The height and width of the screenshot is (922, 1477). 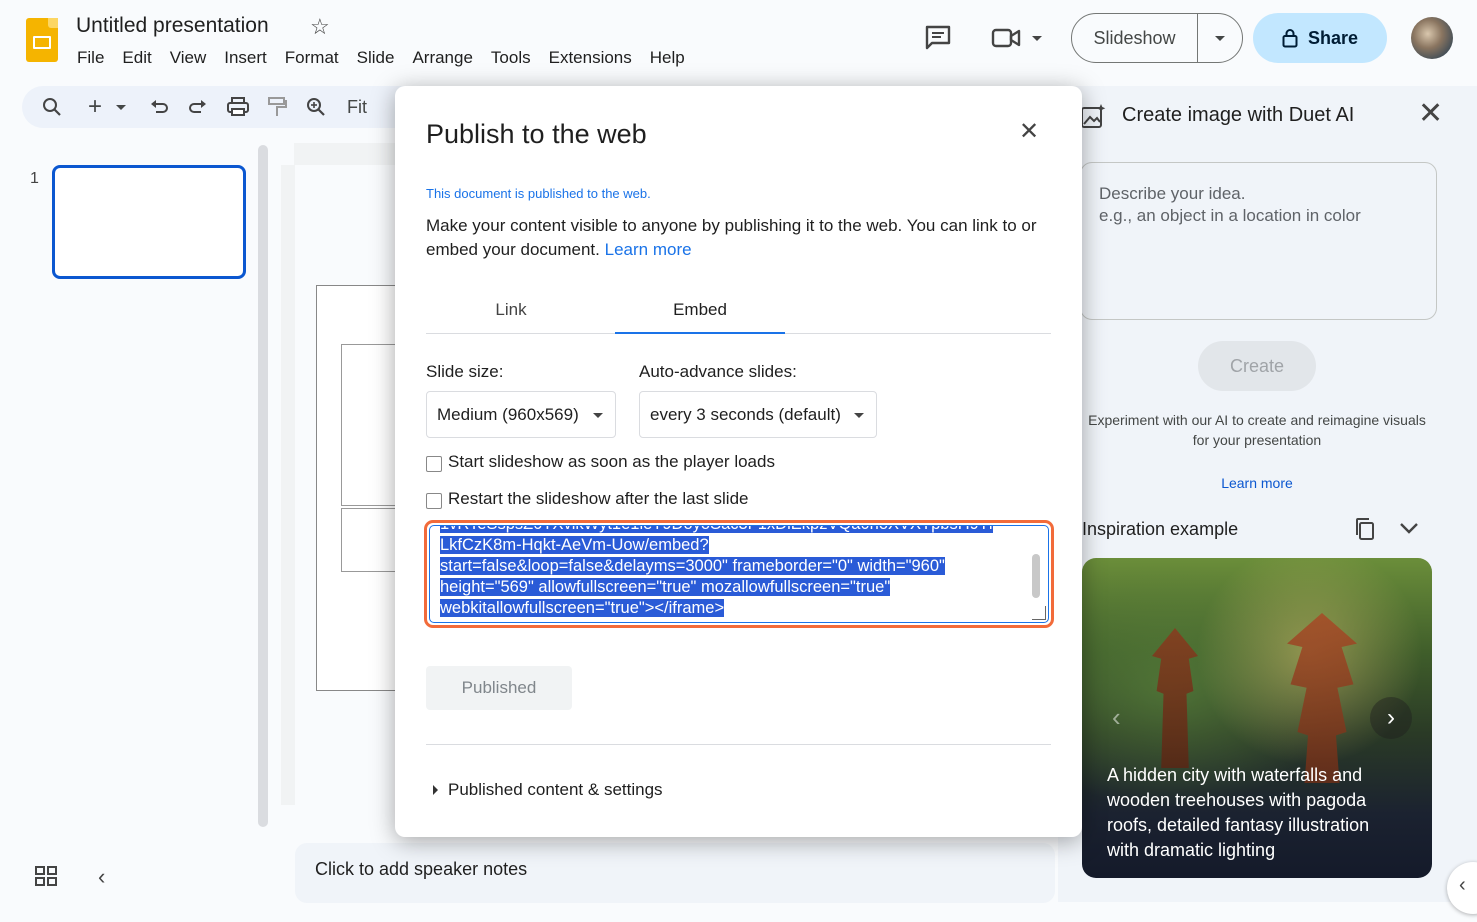 I want to click on published-settings-label: Published content & settings, so click(x=555, y=789).